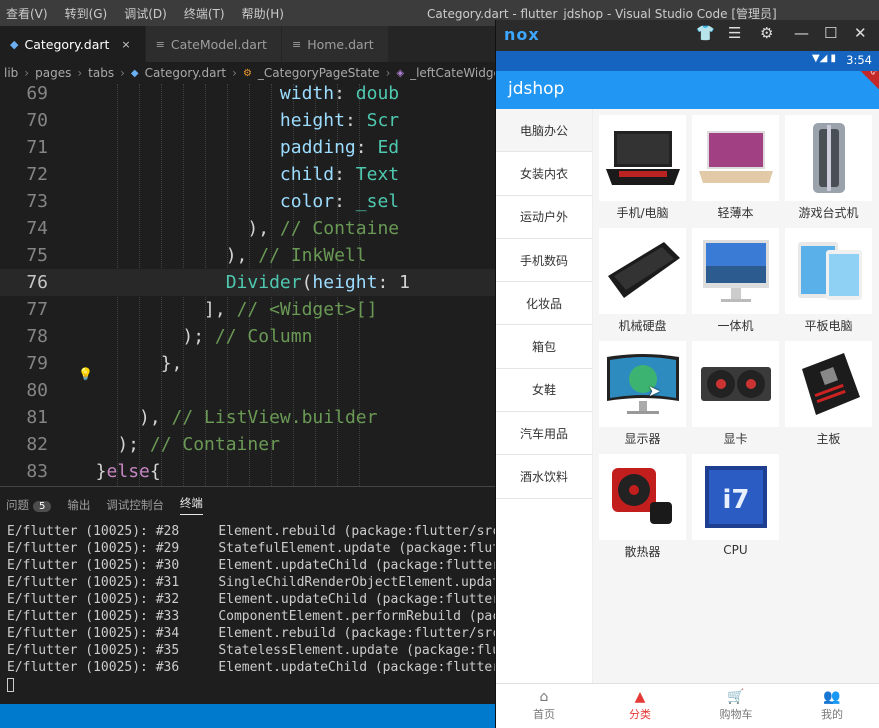  Describe the element at coordinates (735, 213) in the screenshot. I see `product-label: 轻薄本` at that location.